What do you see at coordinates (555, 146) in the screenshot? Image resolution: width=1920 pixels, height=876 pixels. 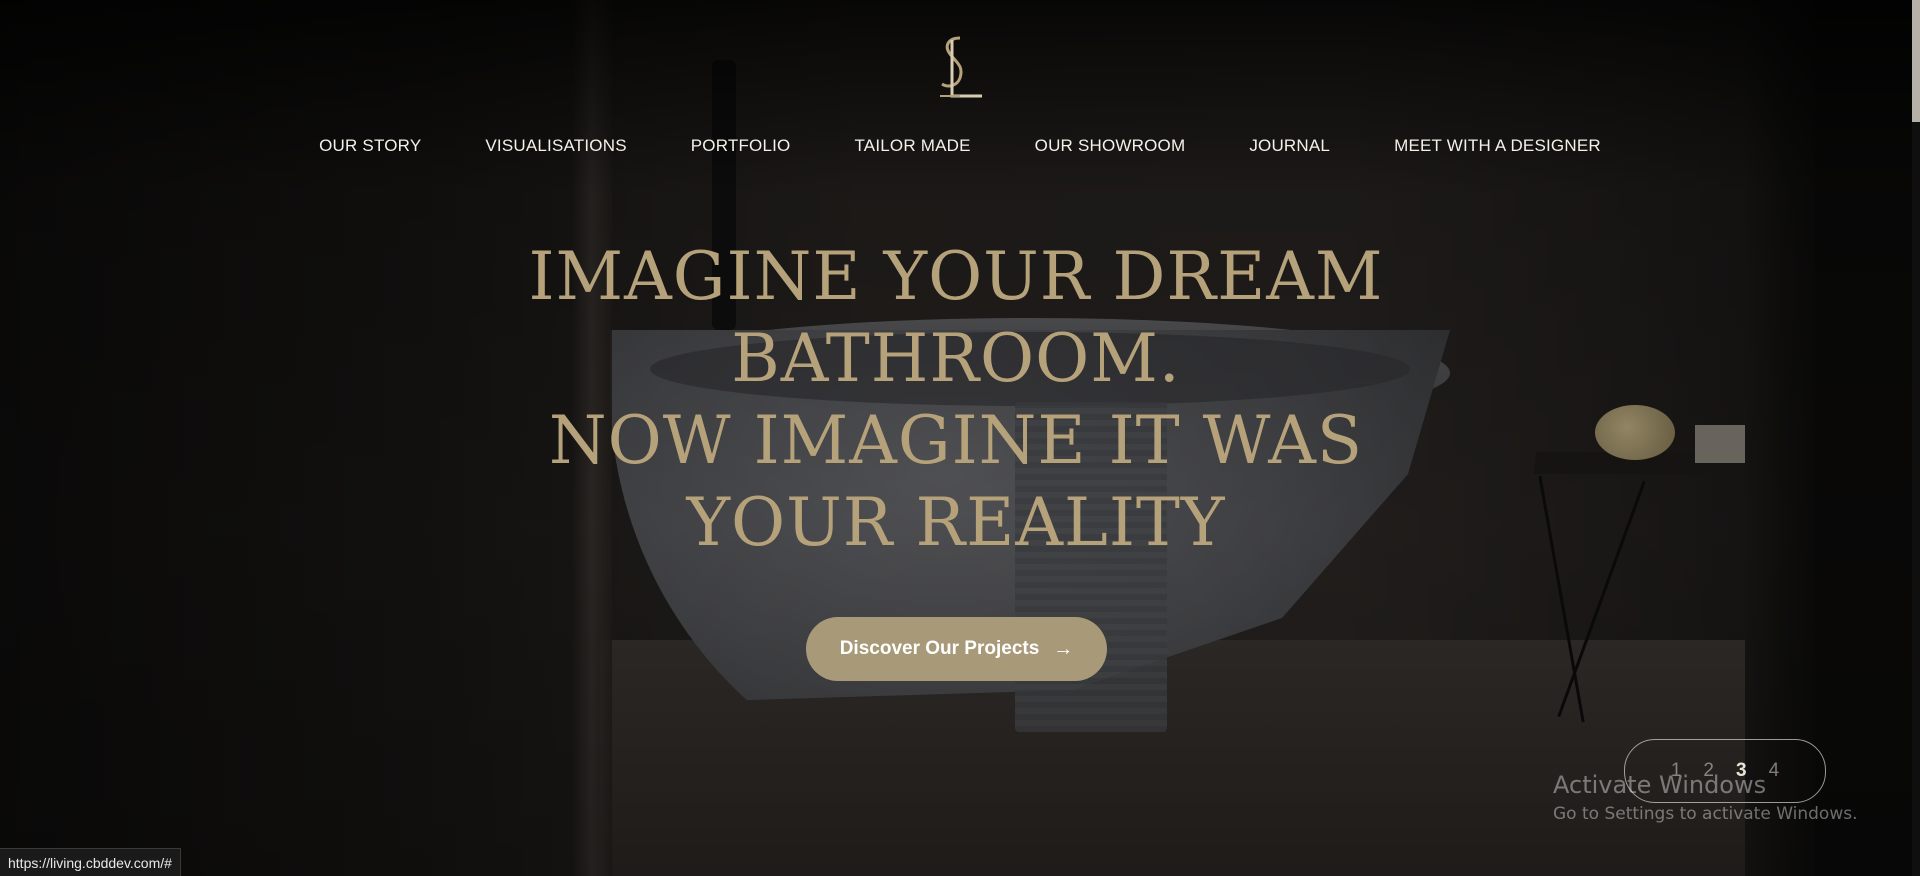 I see `nav-item-visualisations: VISUALISATIONS` at bounding box center [555, 146].